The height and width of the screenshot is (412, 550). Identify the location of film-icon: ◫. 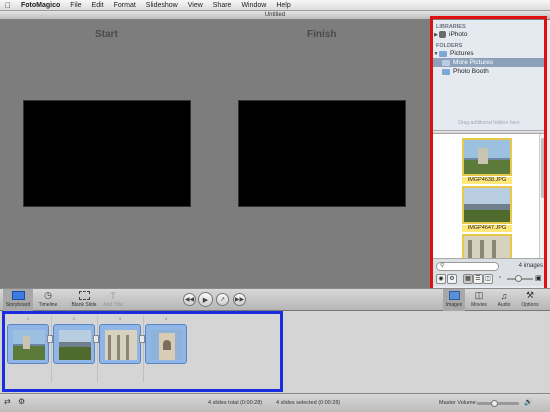
(479, 295).